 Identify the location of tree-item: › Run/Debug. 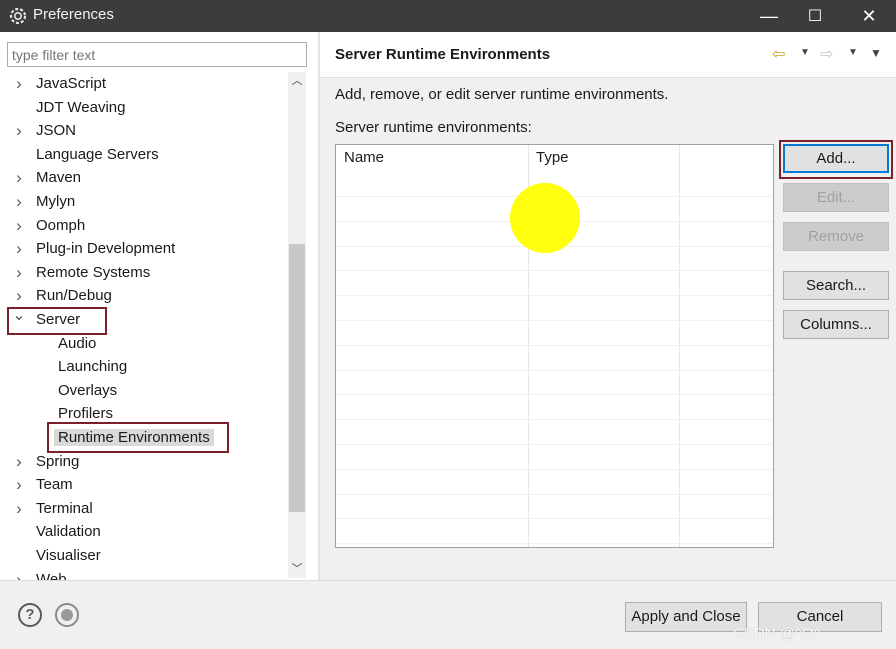
(66, 296).